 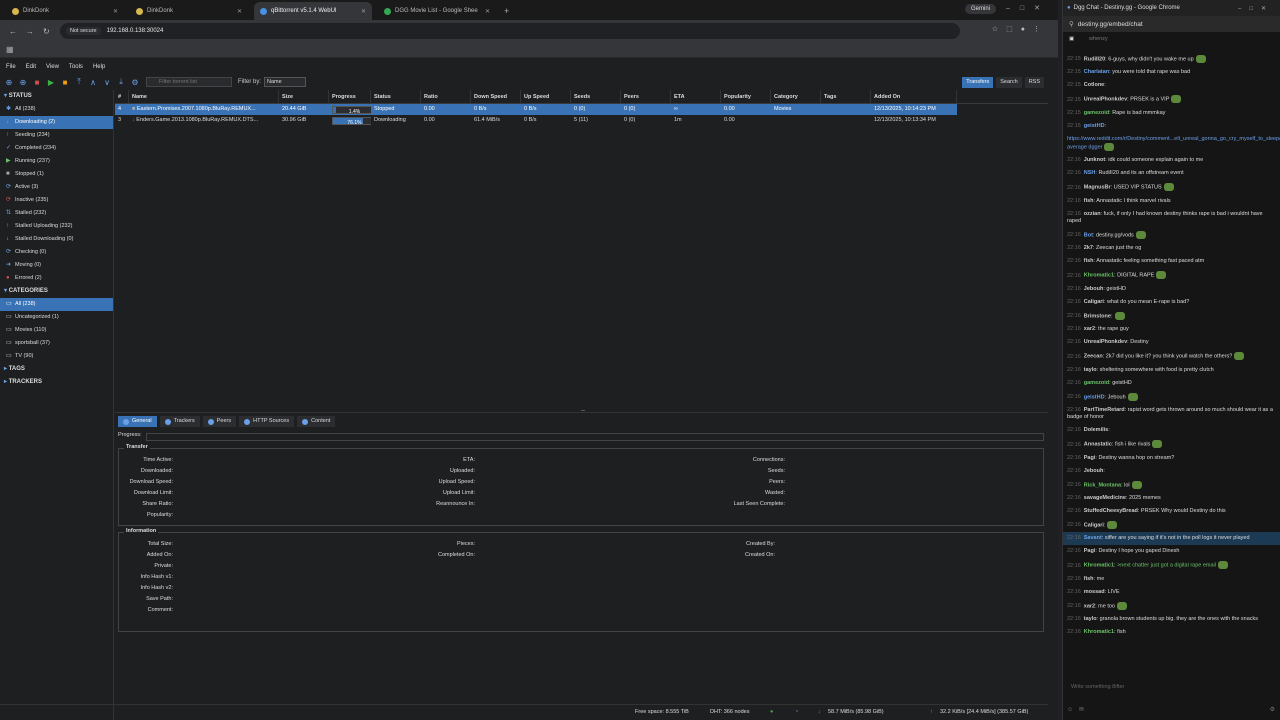 What do you see at coordinates (137, 421) in the screenshot?
I see `tab-general: General` at bounding box center [137, 421].